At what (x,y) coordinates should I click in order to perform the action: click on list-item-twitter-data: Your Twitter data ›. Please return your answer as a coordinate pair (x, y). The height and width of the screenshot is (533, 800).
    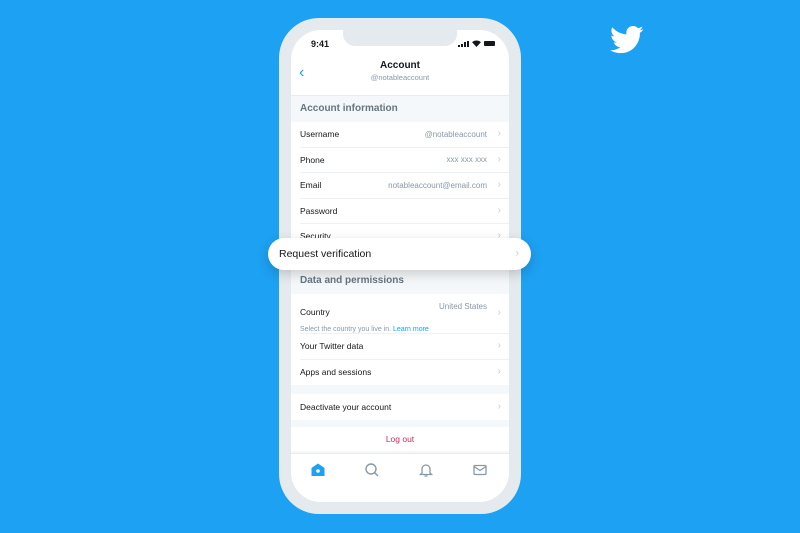
    Looking at the image, I should click on (404, 347).